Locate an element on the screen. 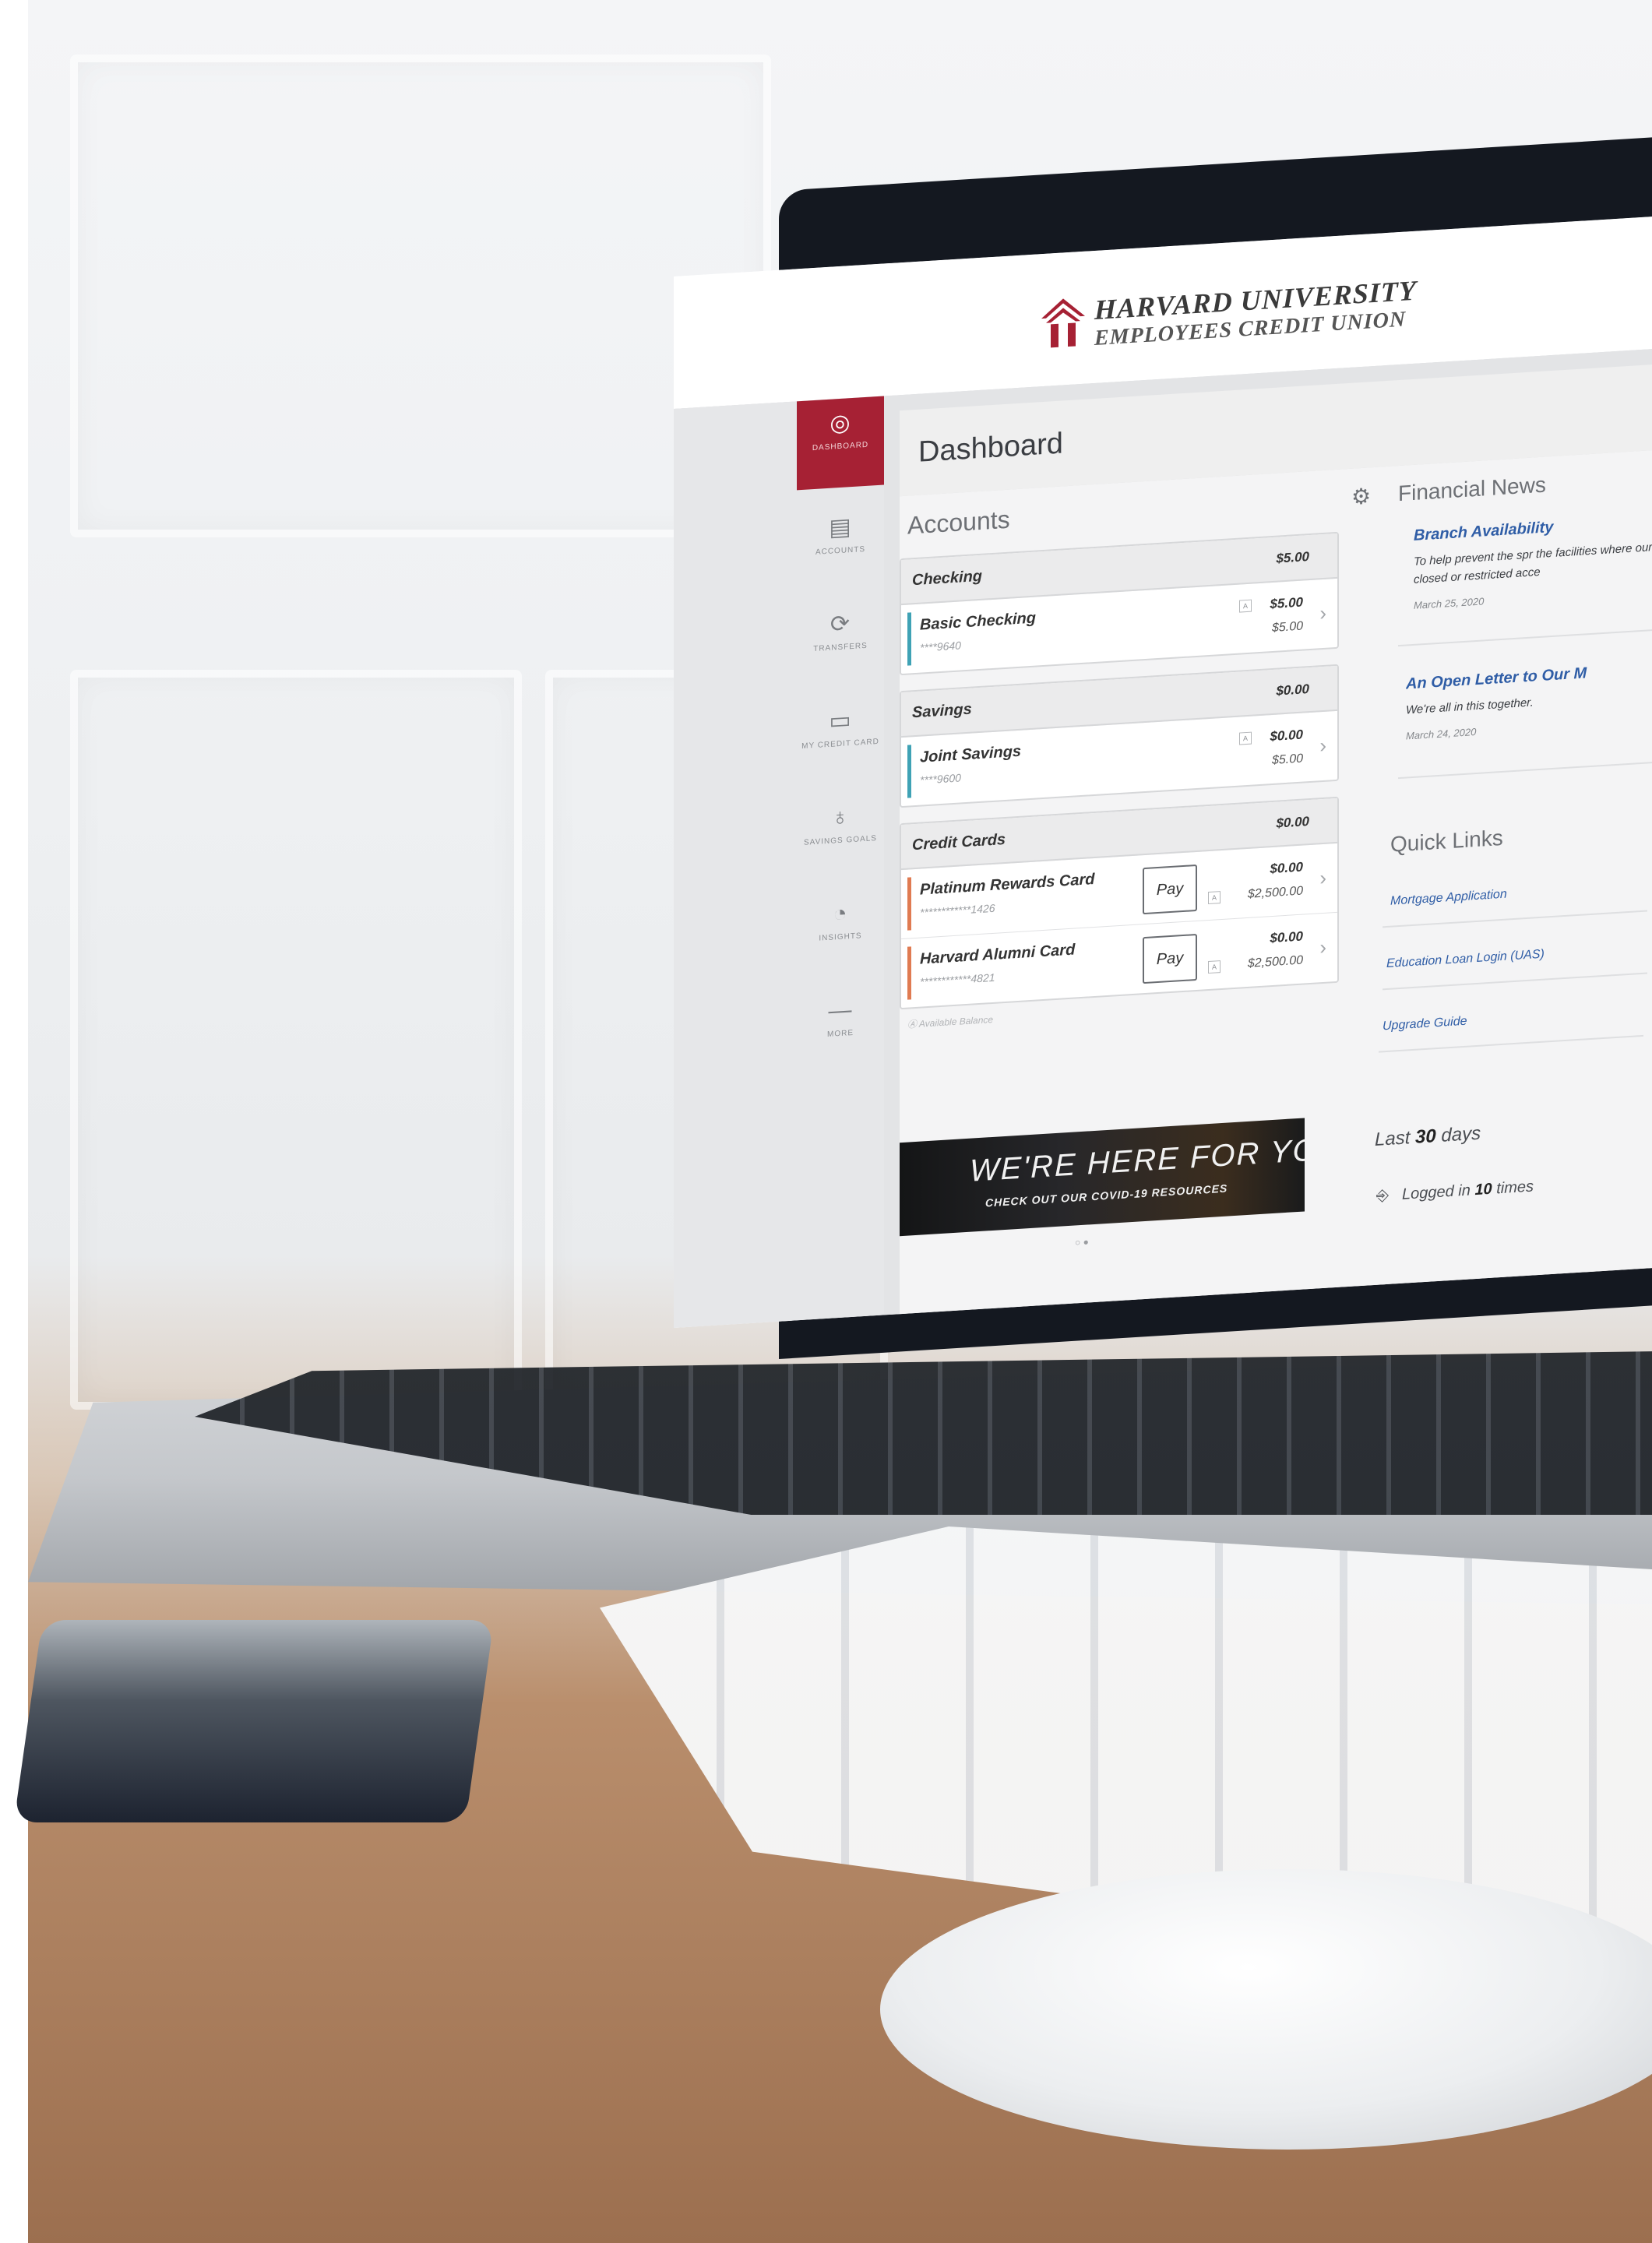 Image resolution: width=1652 pixels, height=2243 pixels. account-name: Platinum Rewards Card is located at coordinates (1007, 884).